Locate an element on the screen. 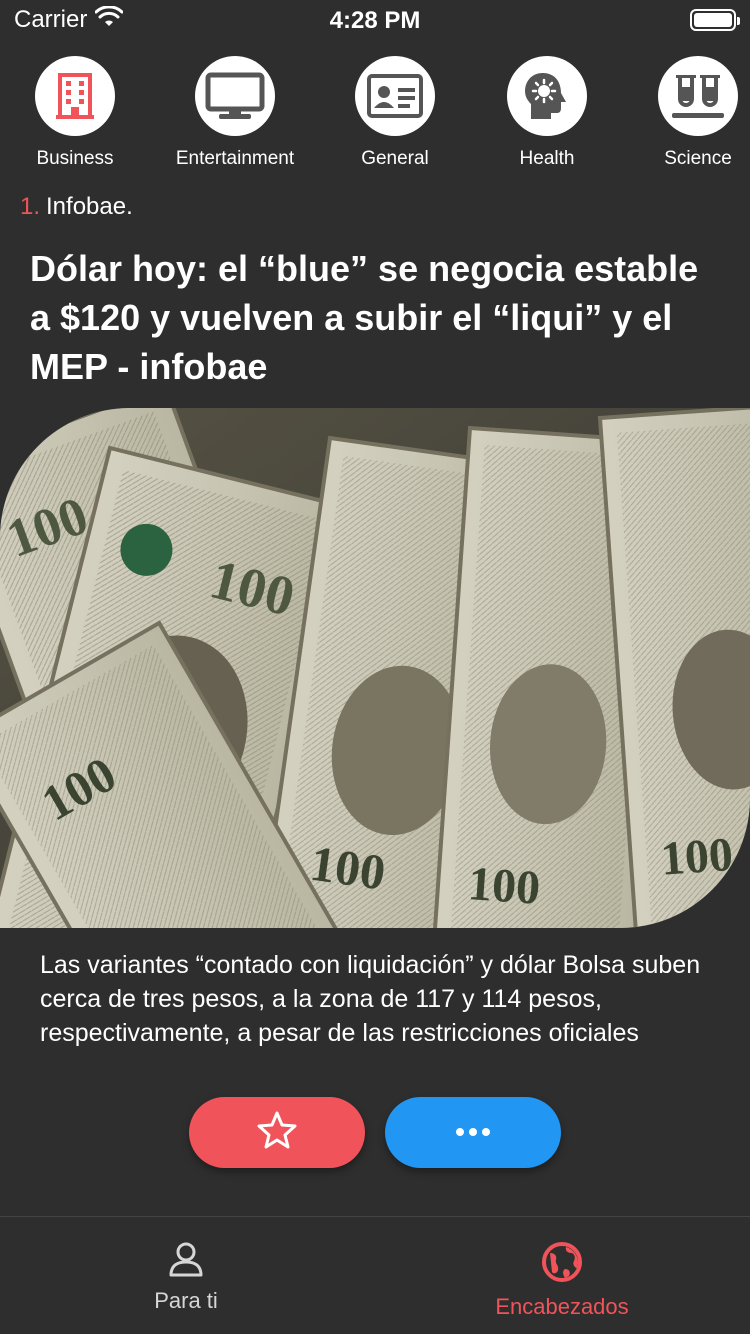 The width and height of the screenshot is (750, 1334). building-icon is located at coordinates (75, 96).